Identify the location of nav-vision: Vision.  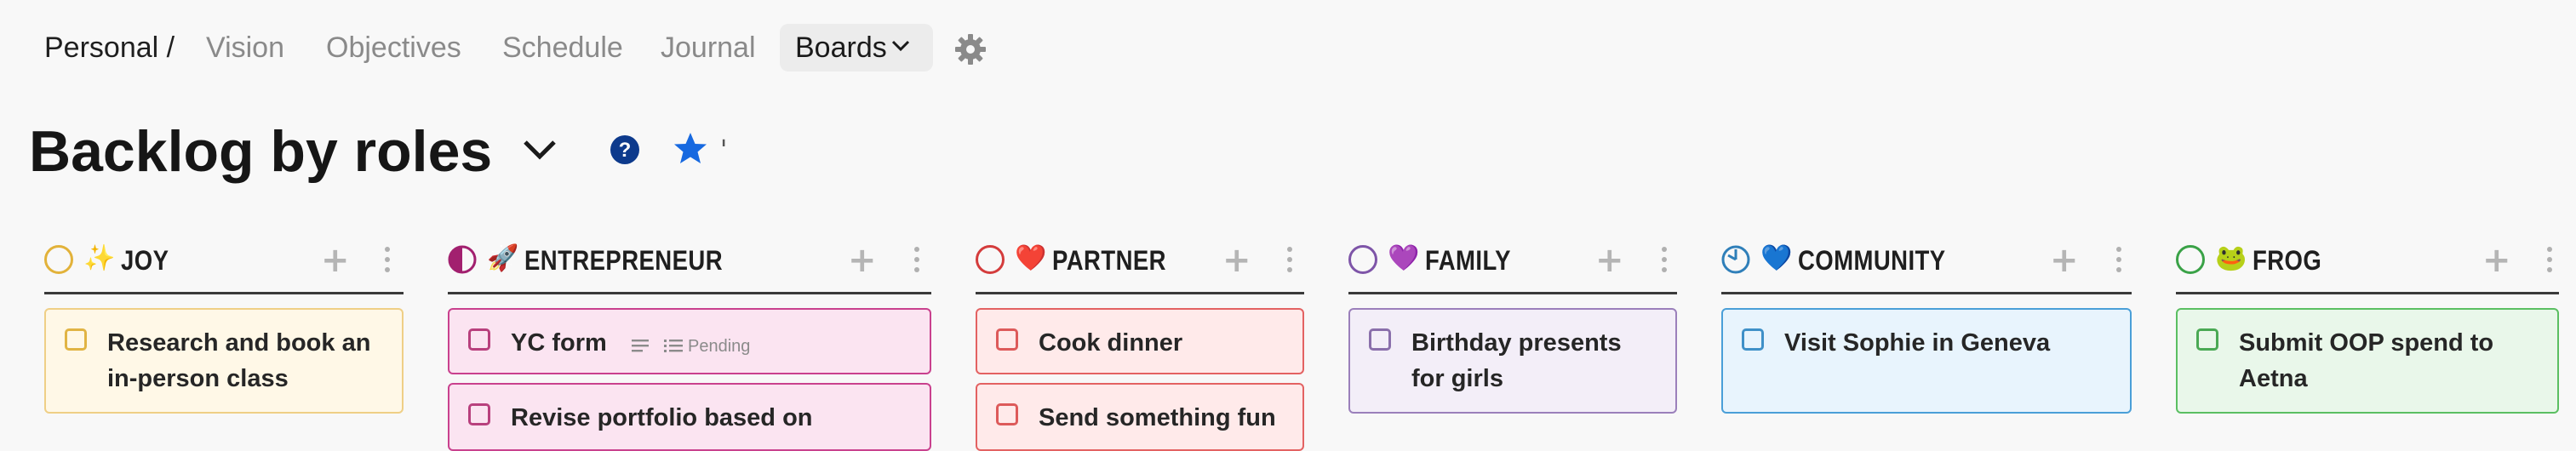
(245, 47).